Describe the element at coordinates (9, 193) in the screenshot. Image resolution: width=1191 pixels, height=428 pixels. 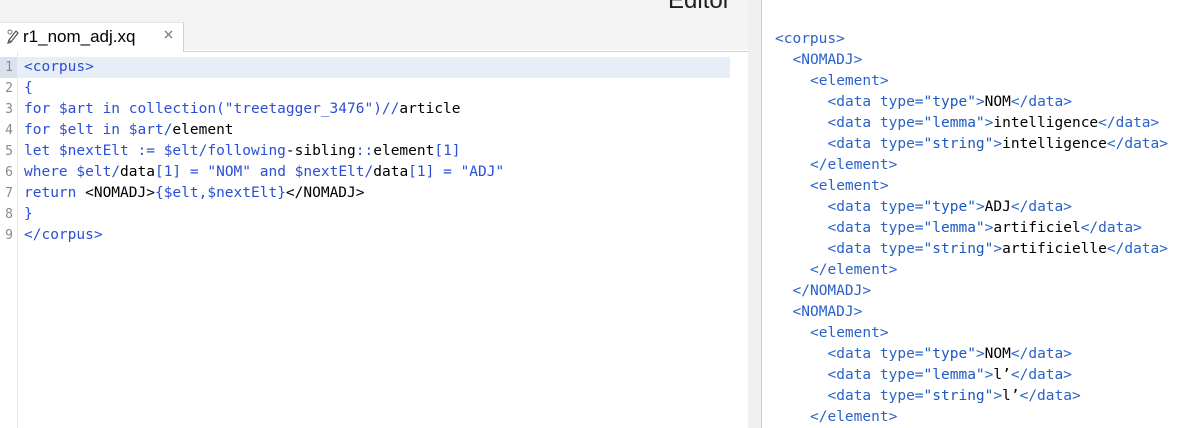
I see `line-number: 7` at that location.